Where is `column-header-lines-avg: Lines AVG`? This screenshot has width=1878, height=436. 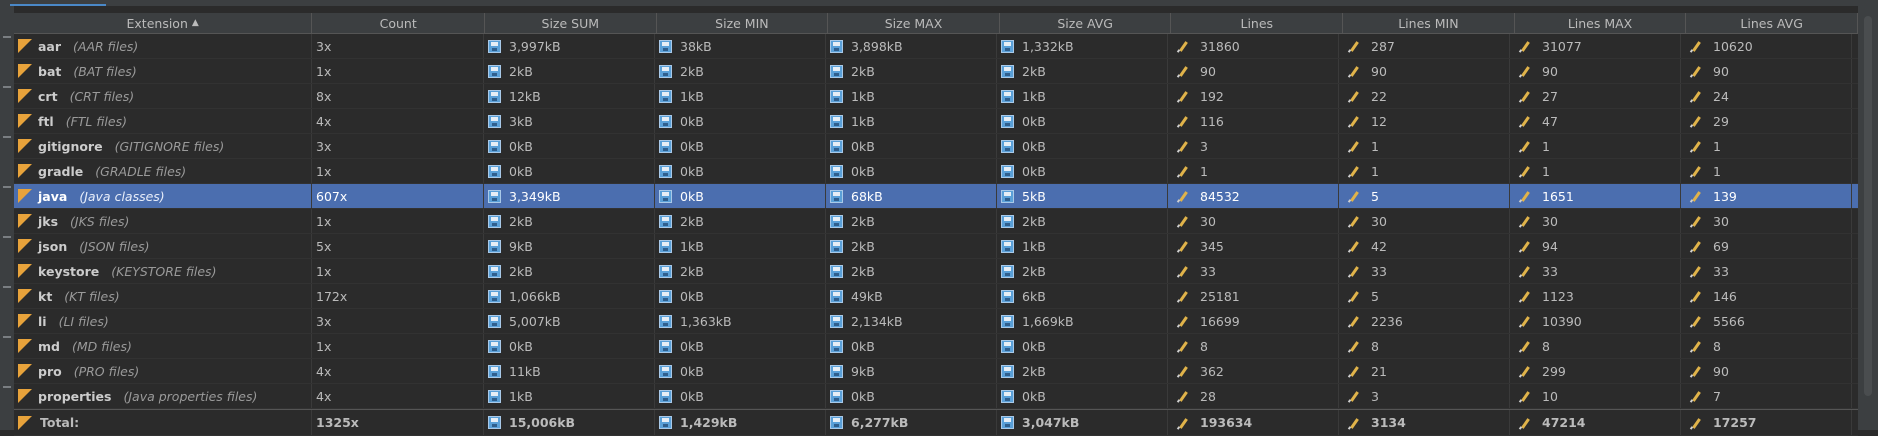
column-header-lines-avg: Lines AVG is located at coordinates (1772, 23).